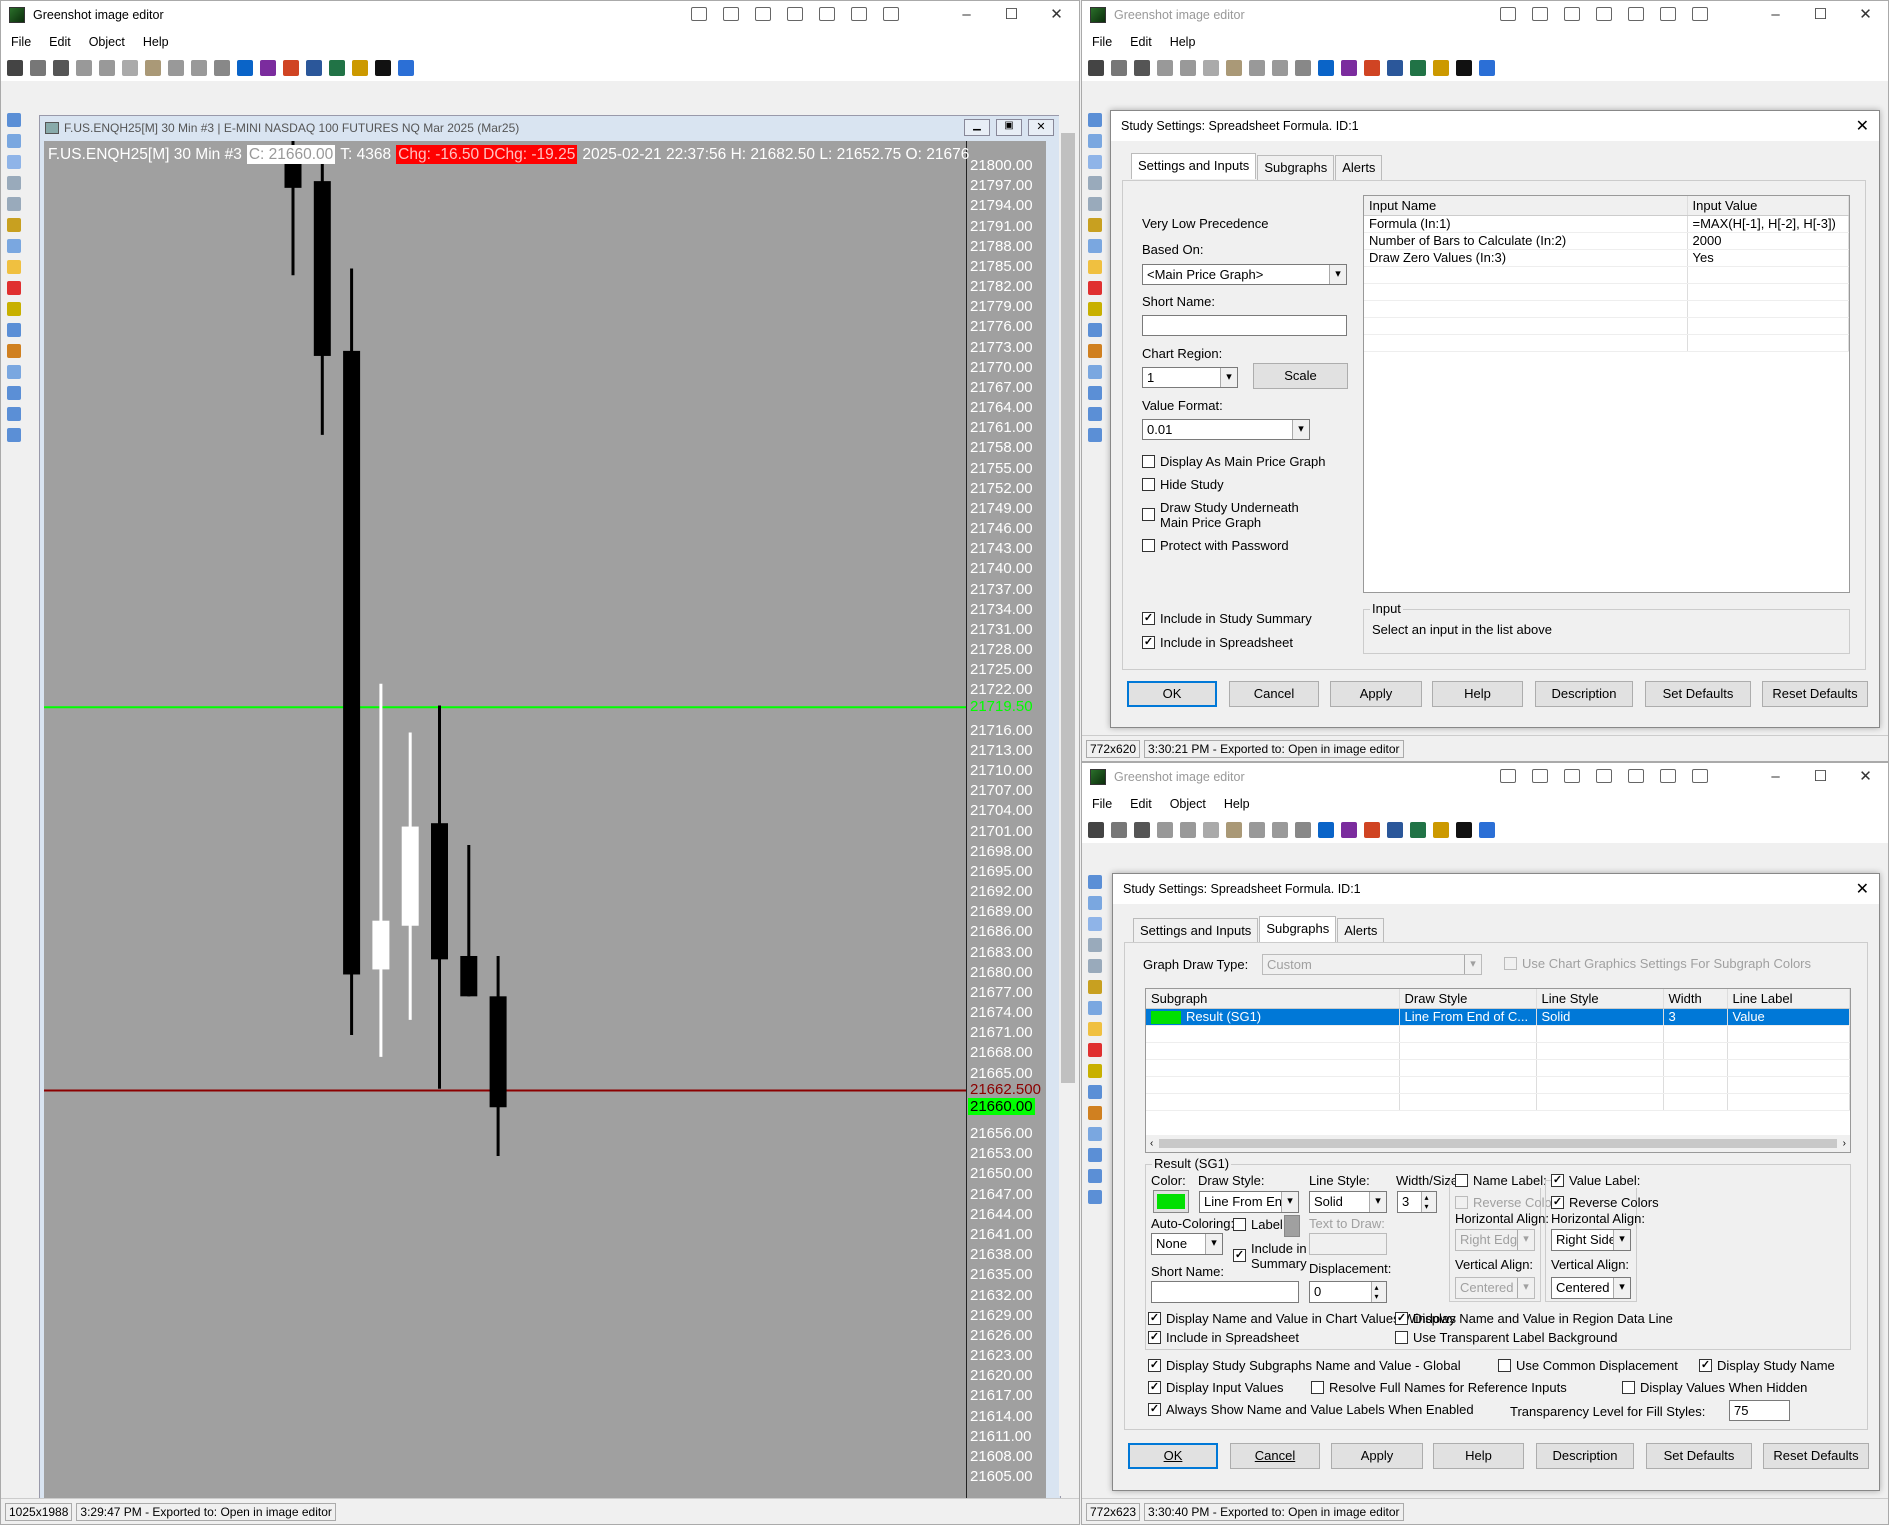 Image resolution: width=1889 pixels, height=1525 pixels. Describe the element at coordinates (1226, 429) in the screenshot. I see `value-format-select: 0.01` at that location.